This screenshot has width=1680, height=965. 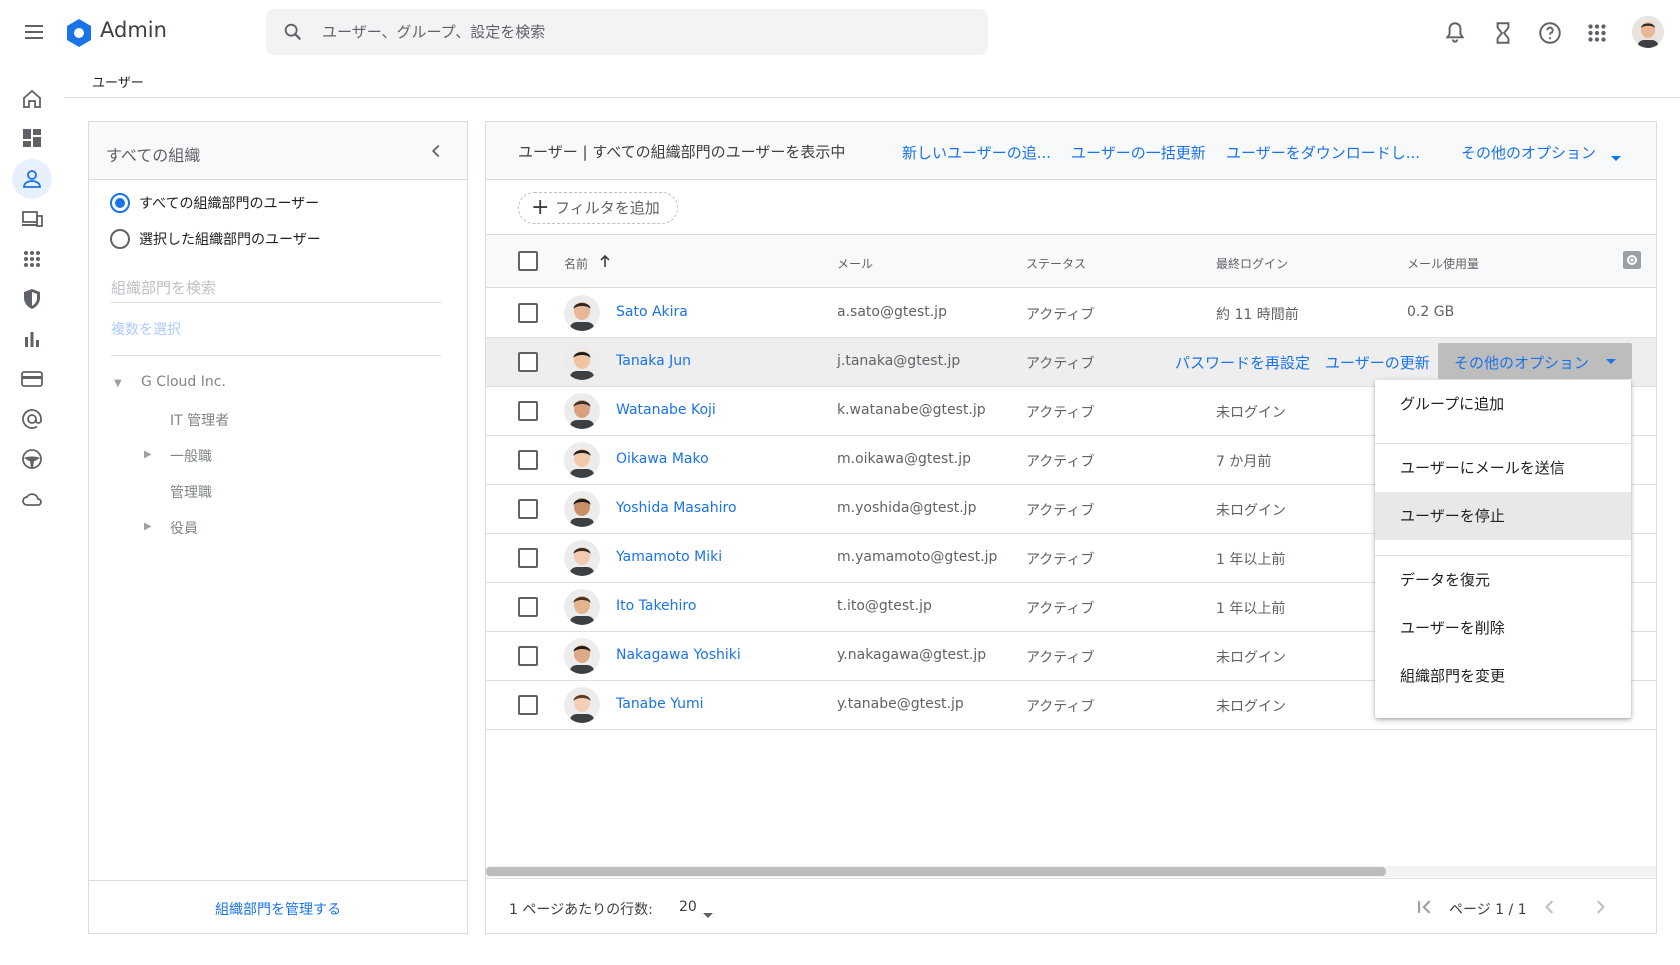 What do you see at coordinates (662, 459) in the screenshot?
I see `user-name-link: Oikawa Mako` at bounding box center [662, 459].